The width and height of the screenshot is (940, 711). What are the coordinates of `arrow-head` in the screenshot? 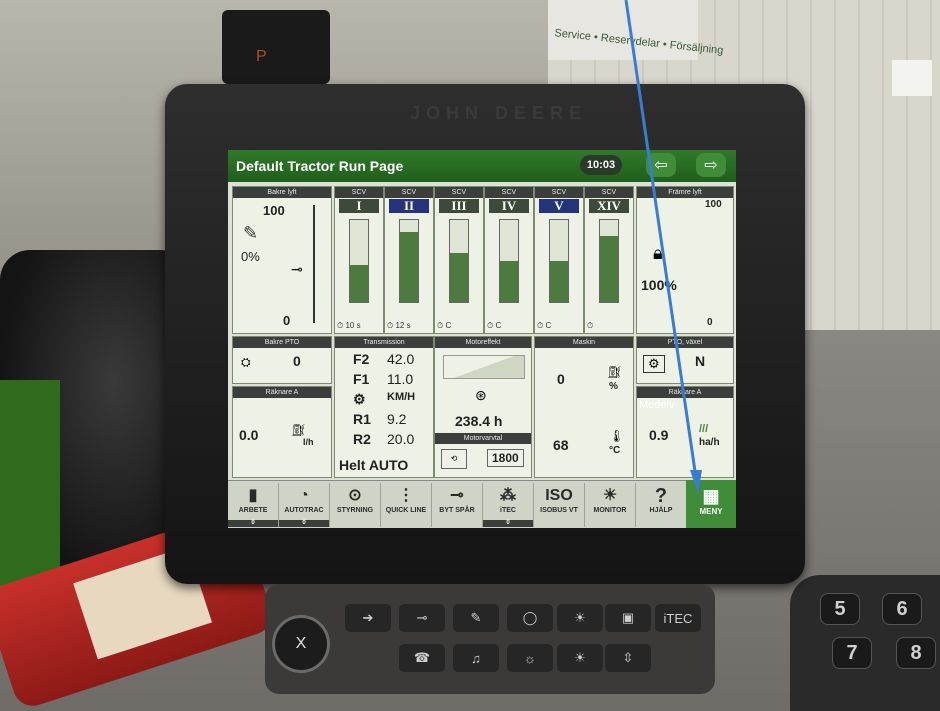 It's located at (696, 482).